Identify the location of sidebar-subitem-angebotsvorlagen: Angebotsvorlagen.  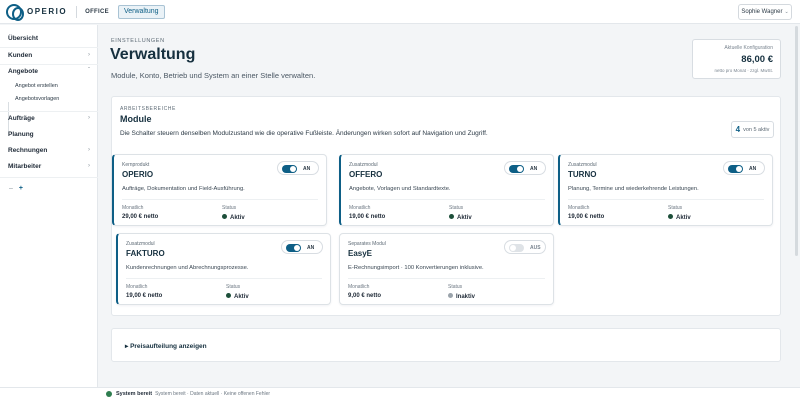
(37, 99).